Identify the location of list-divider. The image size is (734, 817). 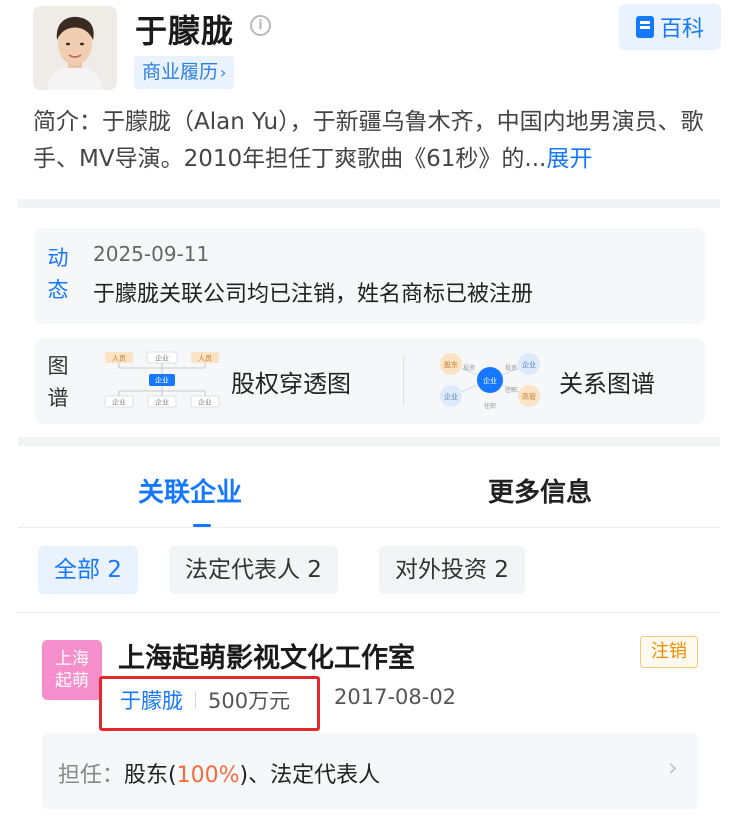
(369, 612).